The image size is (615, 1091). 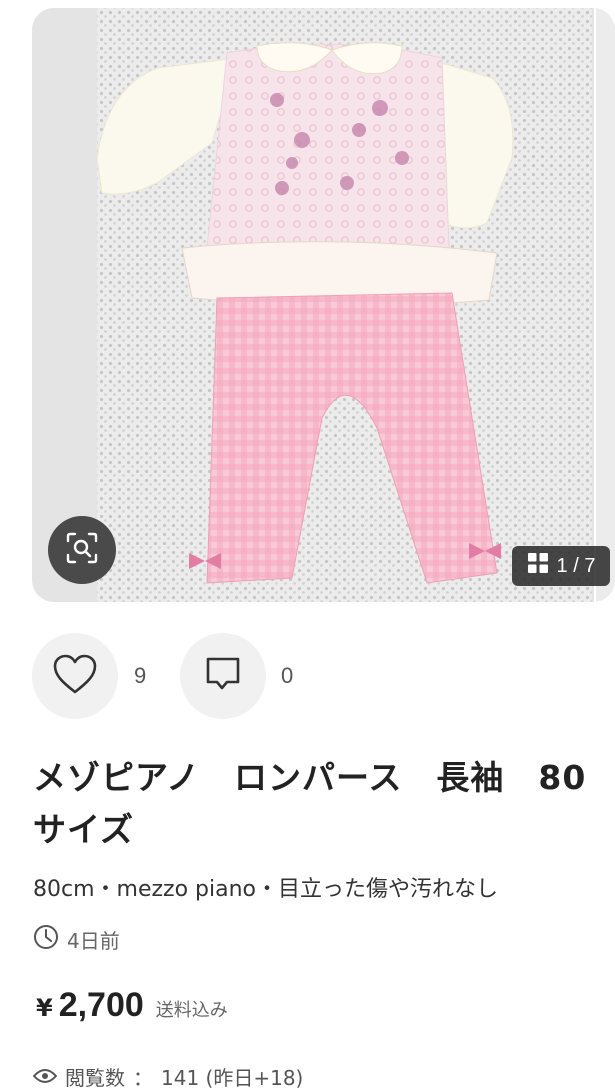 I want to click on views-value: 141 (昨日+18), so click(x=232, y=1078).